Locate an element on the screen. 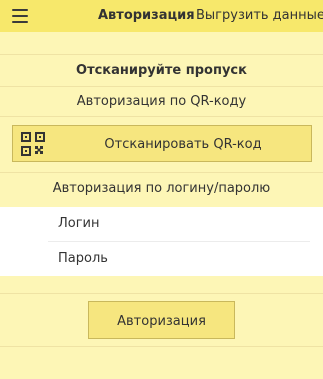  page-title: Авторизация is located at coordinates (146, 15).